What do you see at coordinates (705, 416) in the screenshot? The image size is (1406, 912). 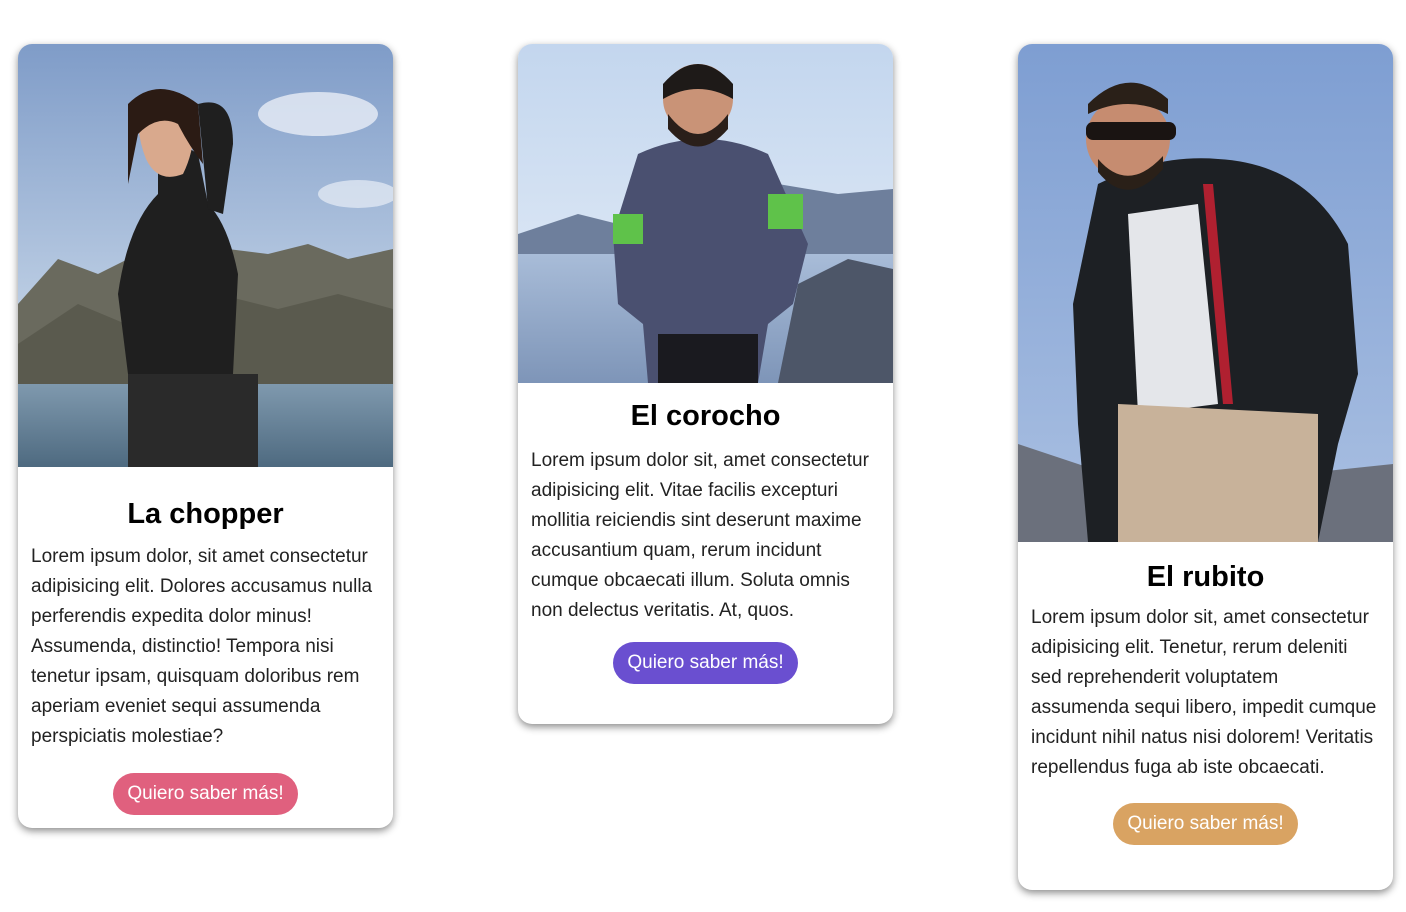 I see `card-title: El corocho` at bounding box center [705, 416].